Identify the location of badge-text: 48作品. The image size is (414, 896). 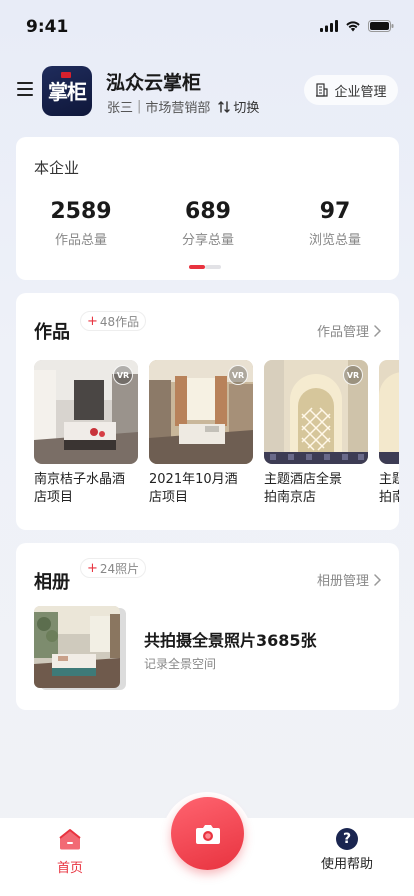
(119, 321).